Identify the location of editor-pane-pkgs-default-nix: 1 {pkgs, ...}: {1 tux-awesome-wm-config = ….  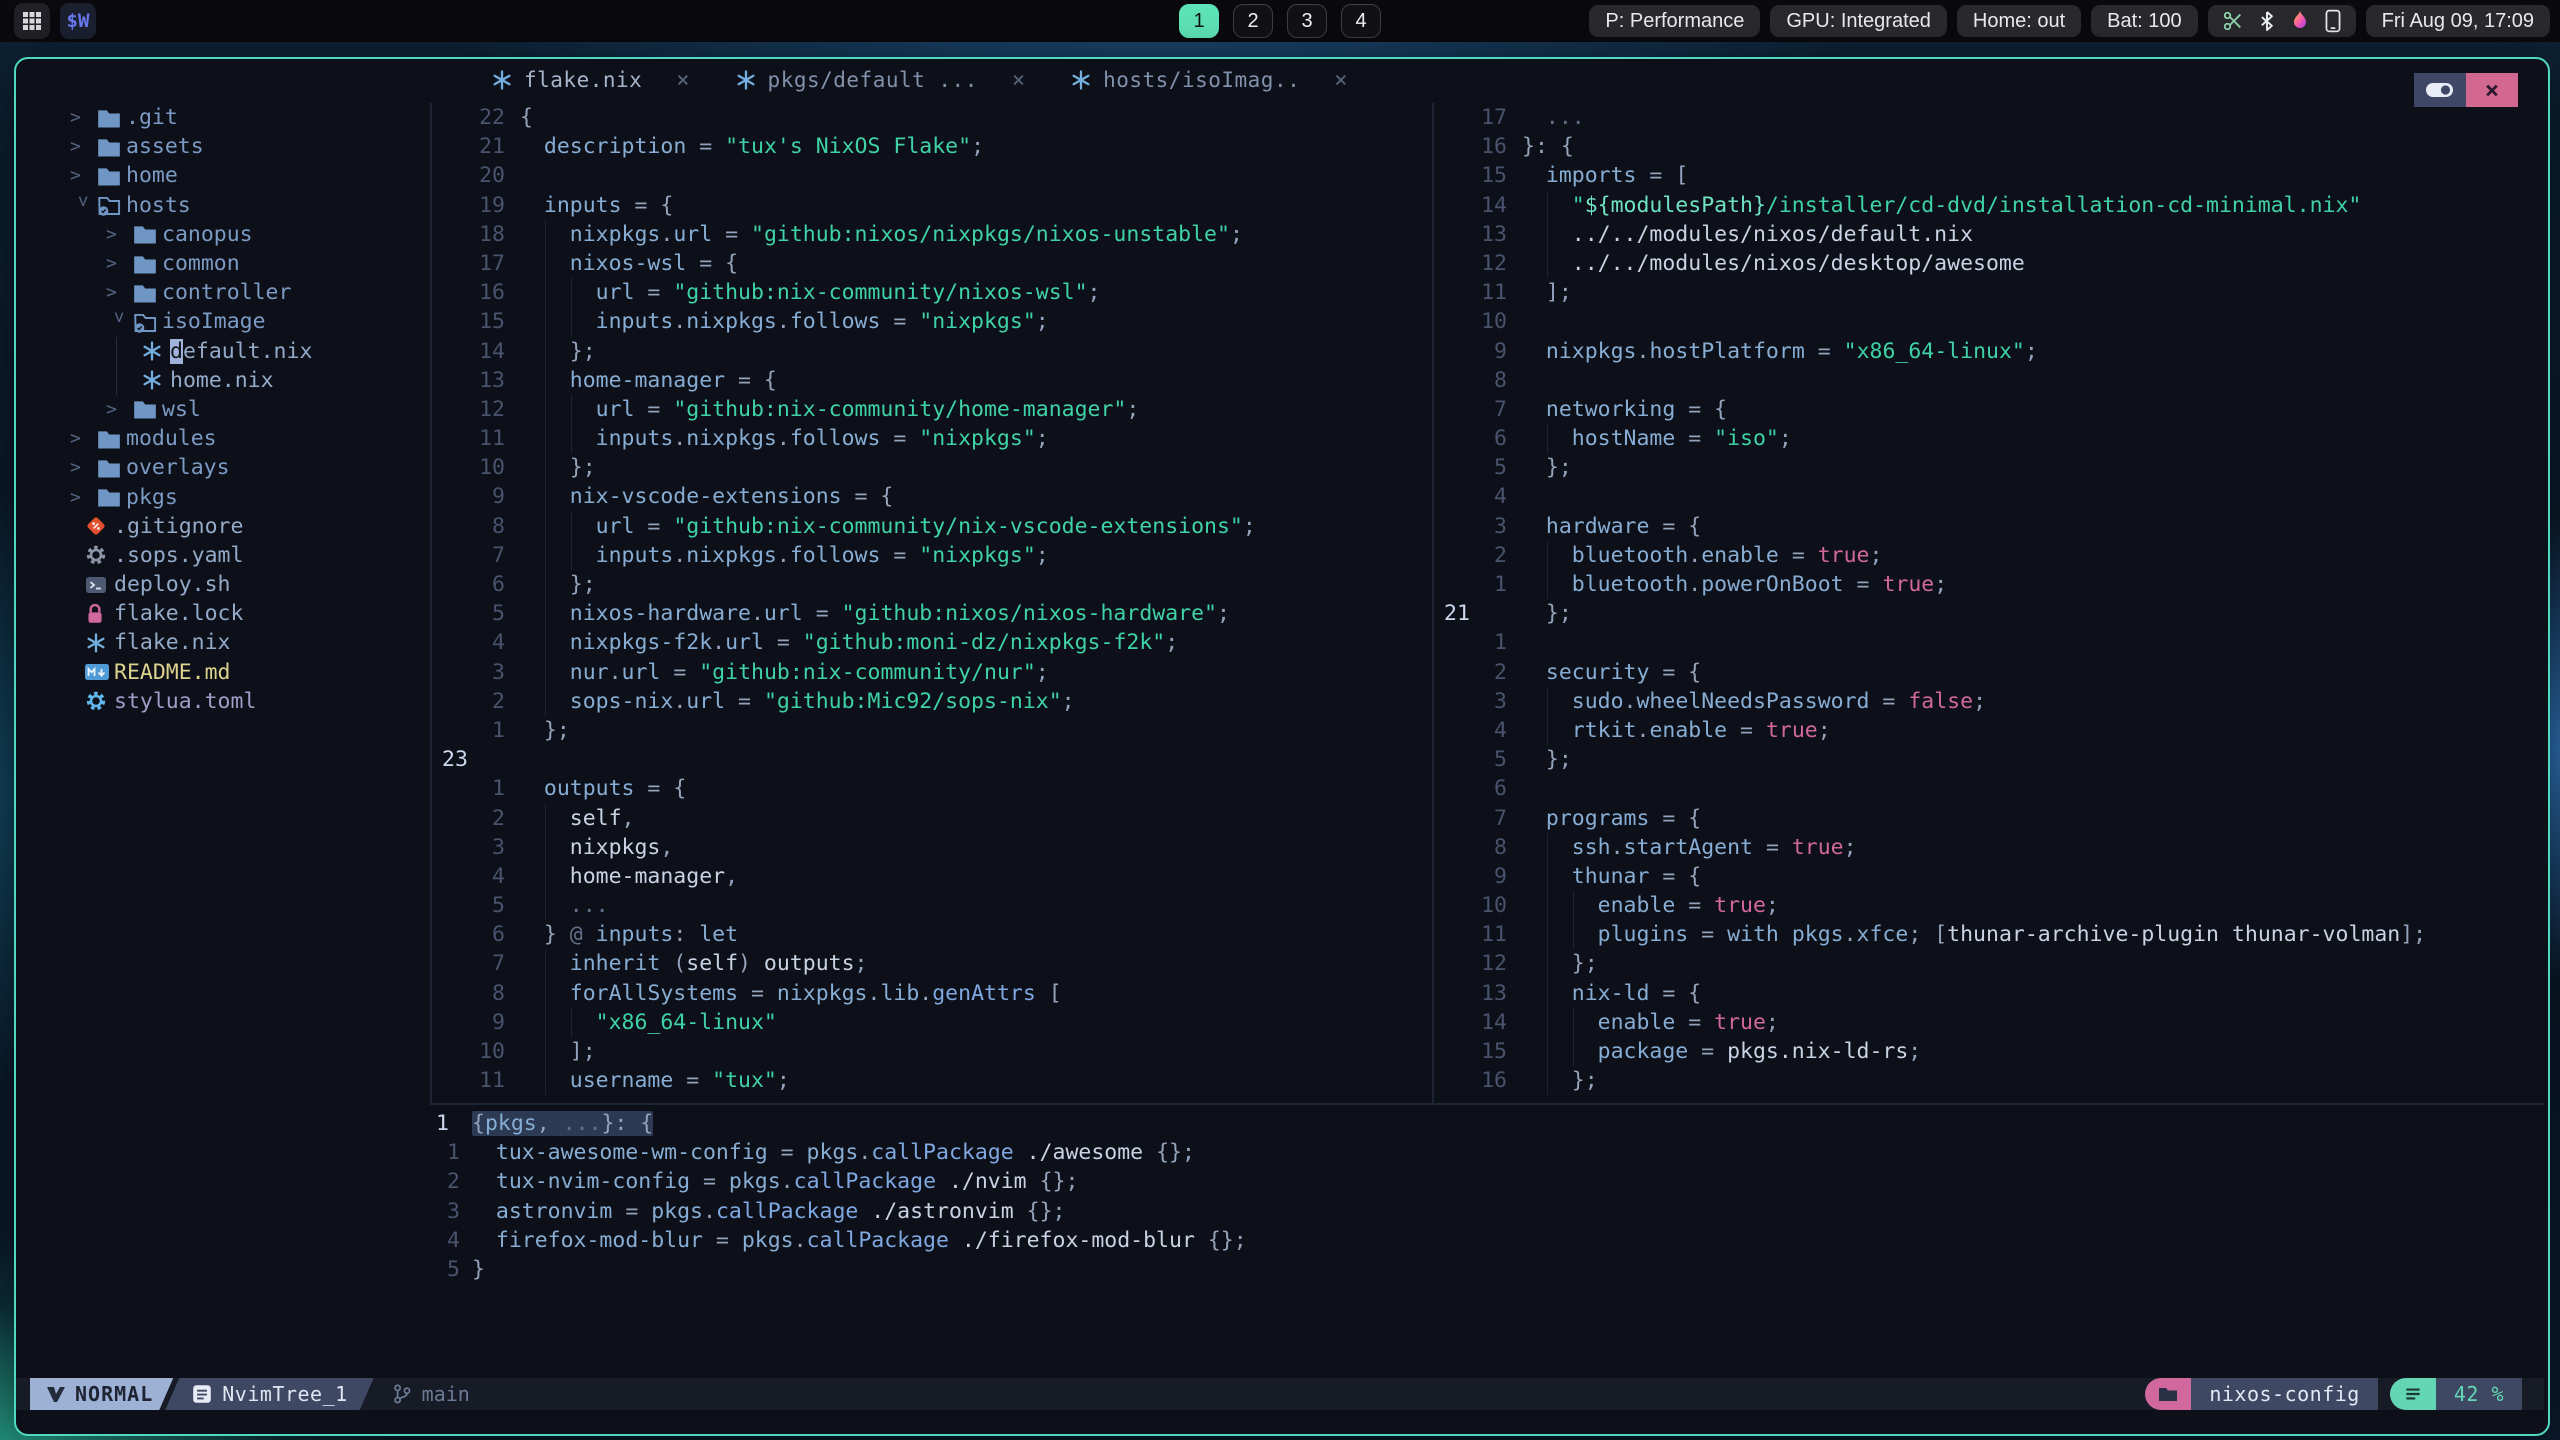
(1487, 1239).